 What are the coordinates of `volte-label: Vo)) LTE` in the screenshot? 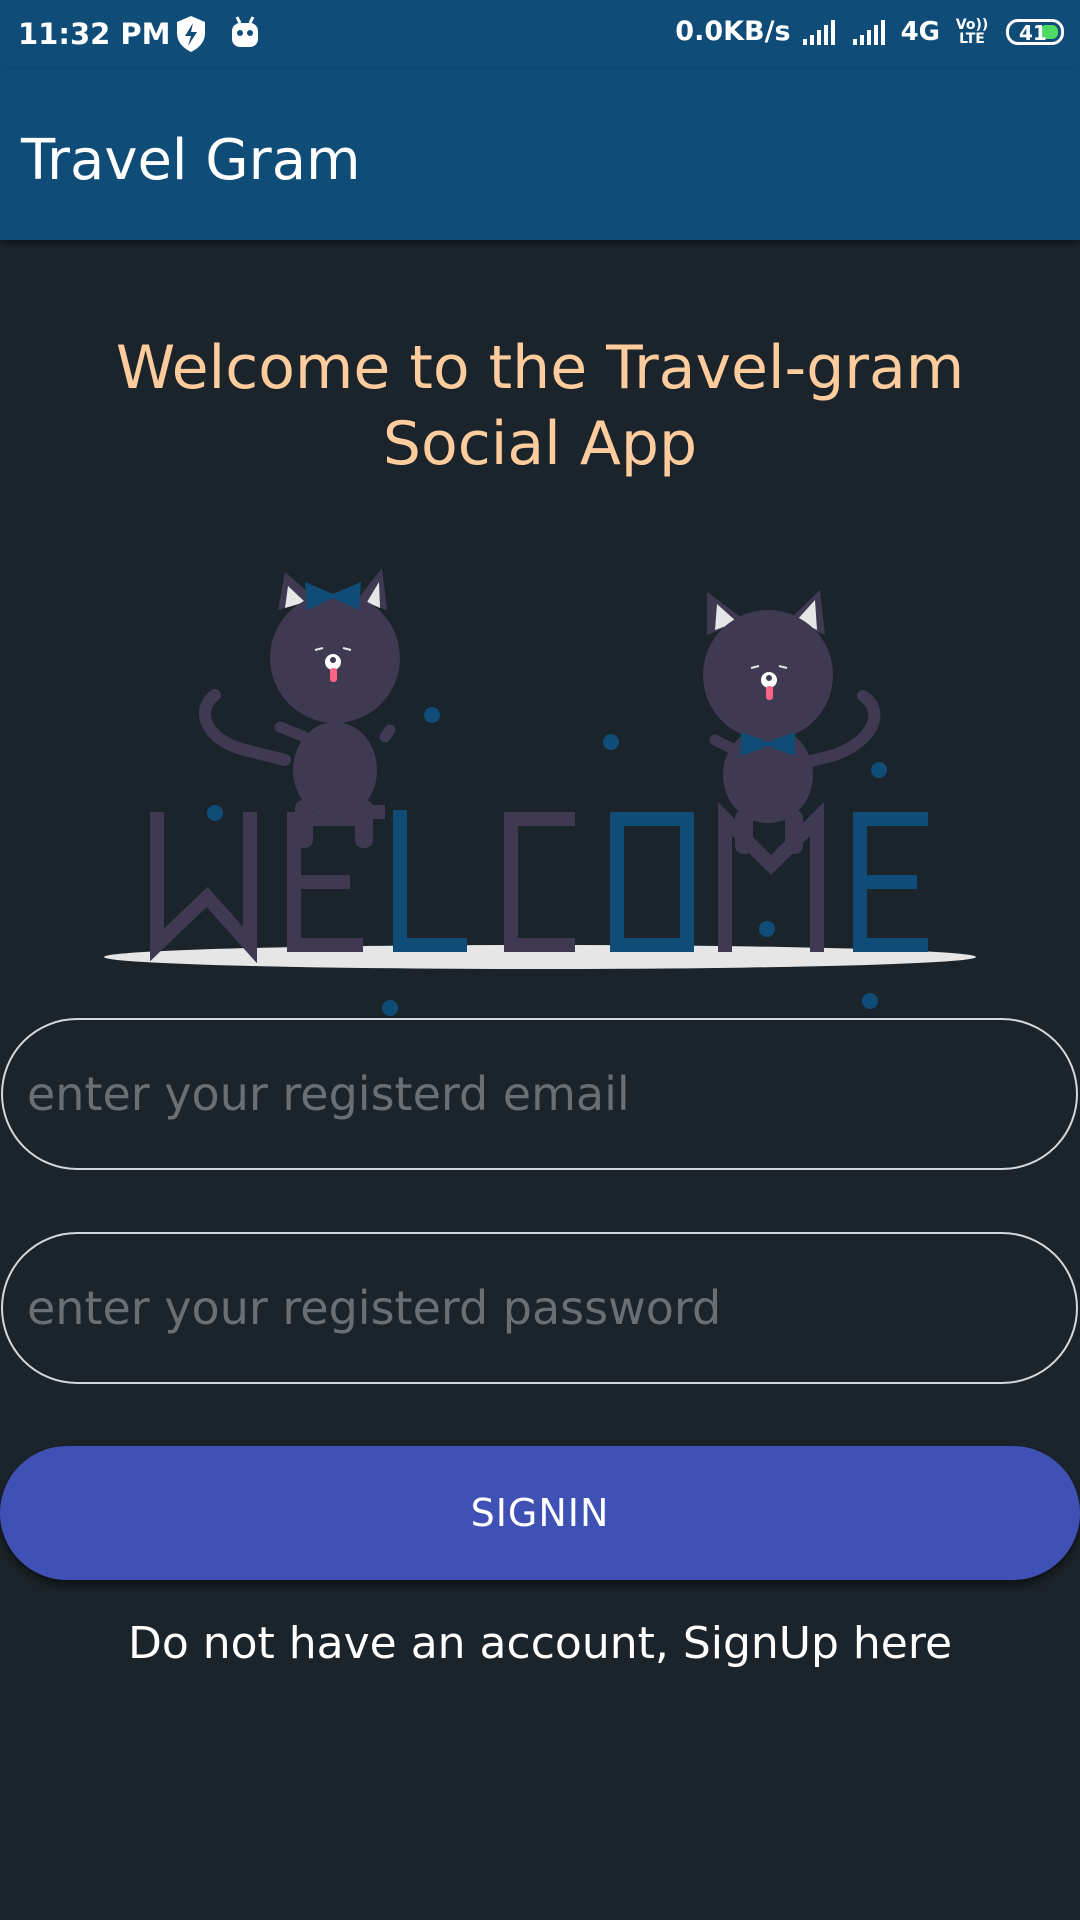 It's located at (972, 31).